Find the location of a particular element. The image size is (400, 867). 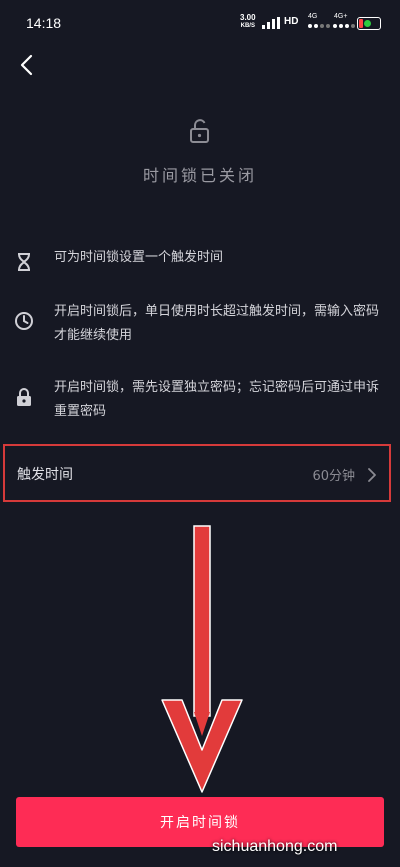

trigger-time-label: 触发时间 is located at coordinates (45, 475).